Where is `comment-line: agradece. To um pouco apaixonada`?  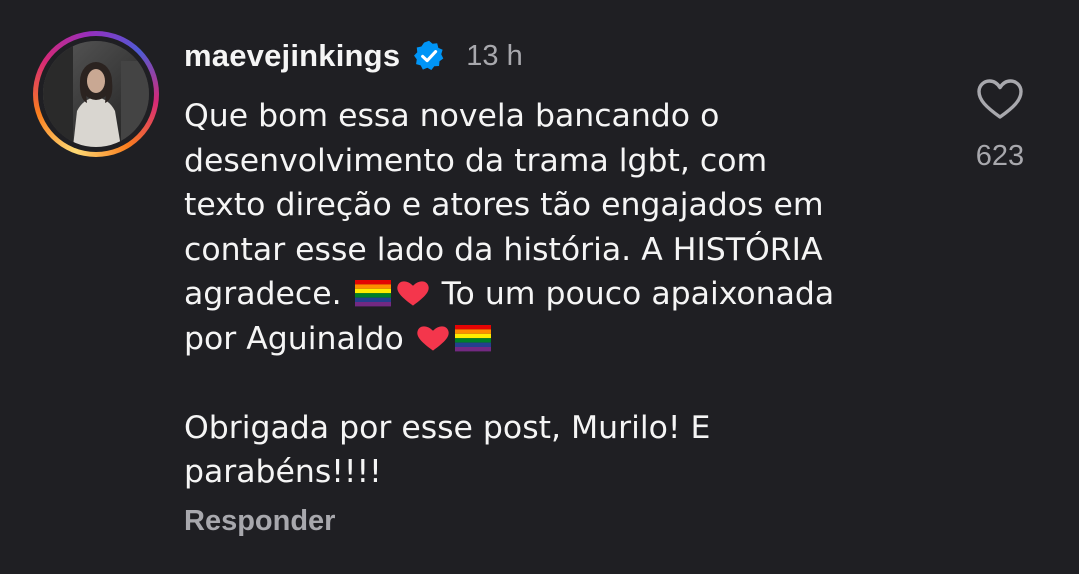 comment-line: agradece. To um pouco apaixonada is located at coordinates (564, 294).